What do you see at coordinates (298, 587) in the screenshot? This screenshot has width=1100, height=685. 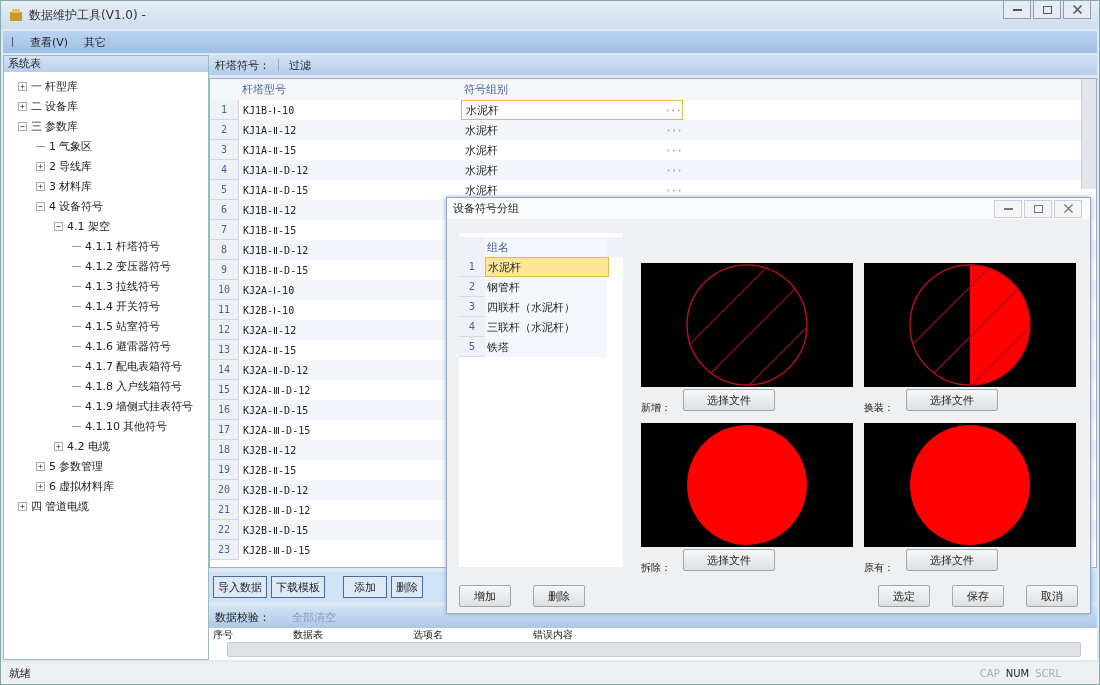 I see `action-button: 下载模板` at bounding box center [298, 587].